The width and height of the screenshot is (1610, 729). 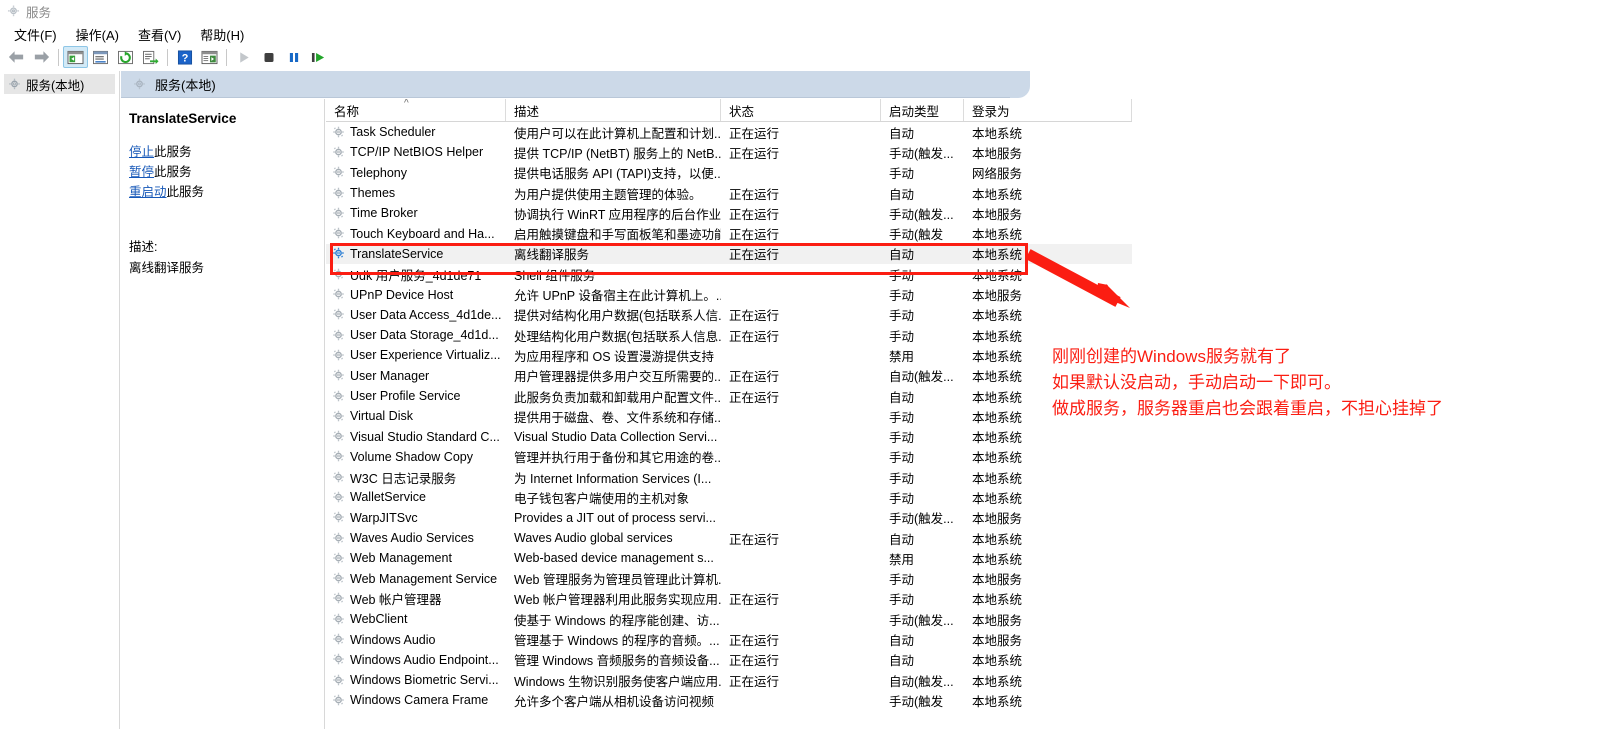 I want to click on service-name-label: Windows Camera Frame, so click(x=419, y=700).